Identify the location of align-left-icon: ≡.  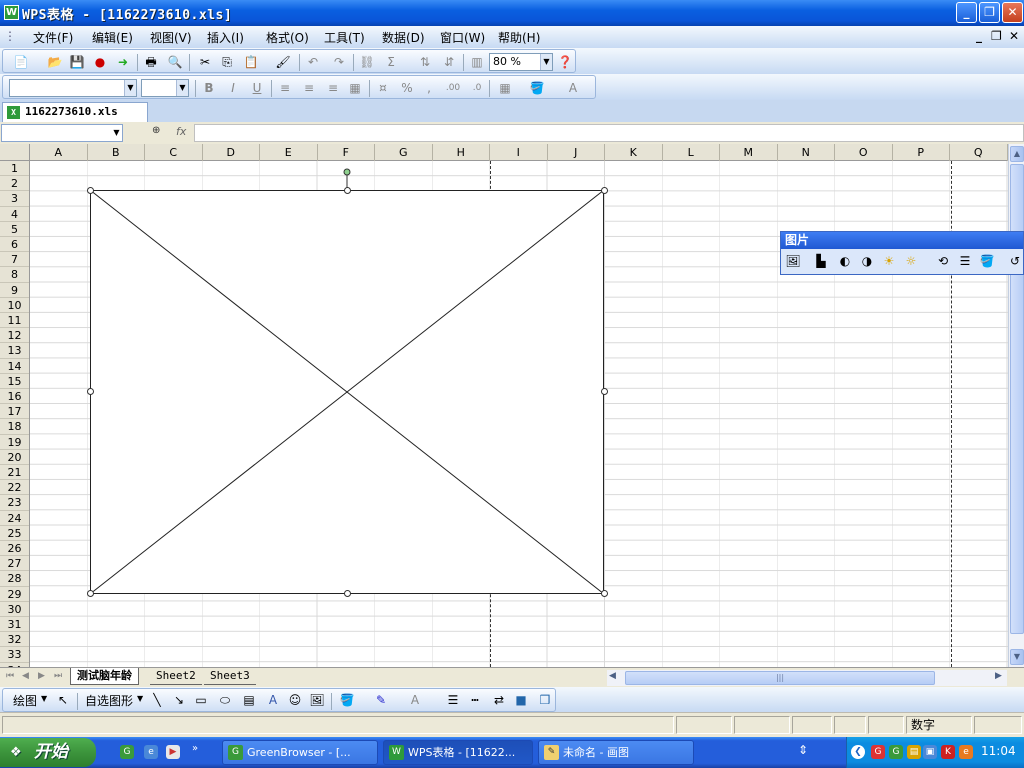
(285, 88).